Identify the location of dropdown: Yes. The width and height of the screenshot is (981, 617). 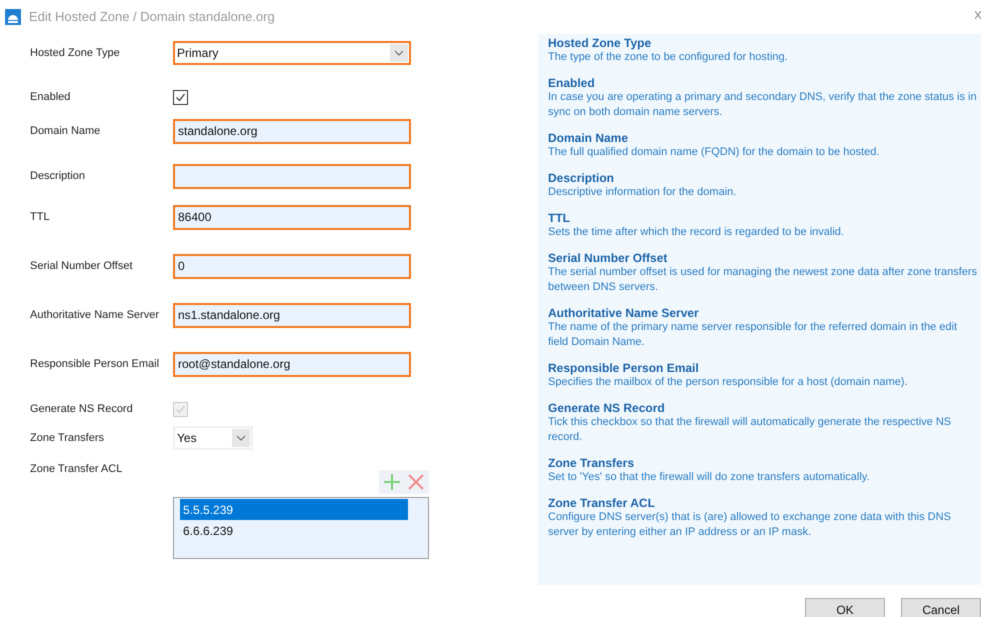
(213, 438).